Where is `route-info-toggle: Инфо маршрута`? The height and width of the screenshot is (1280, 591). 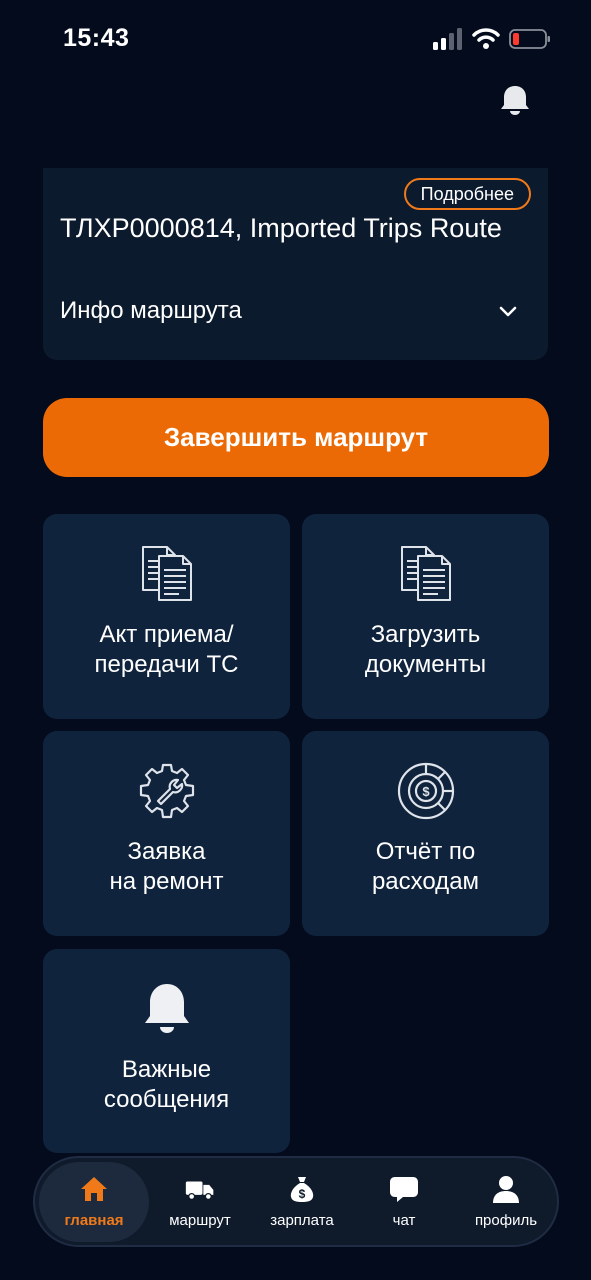 route-info-toggle: Инфо маршрута is located at coordinates (290, 311).